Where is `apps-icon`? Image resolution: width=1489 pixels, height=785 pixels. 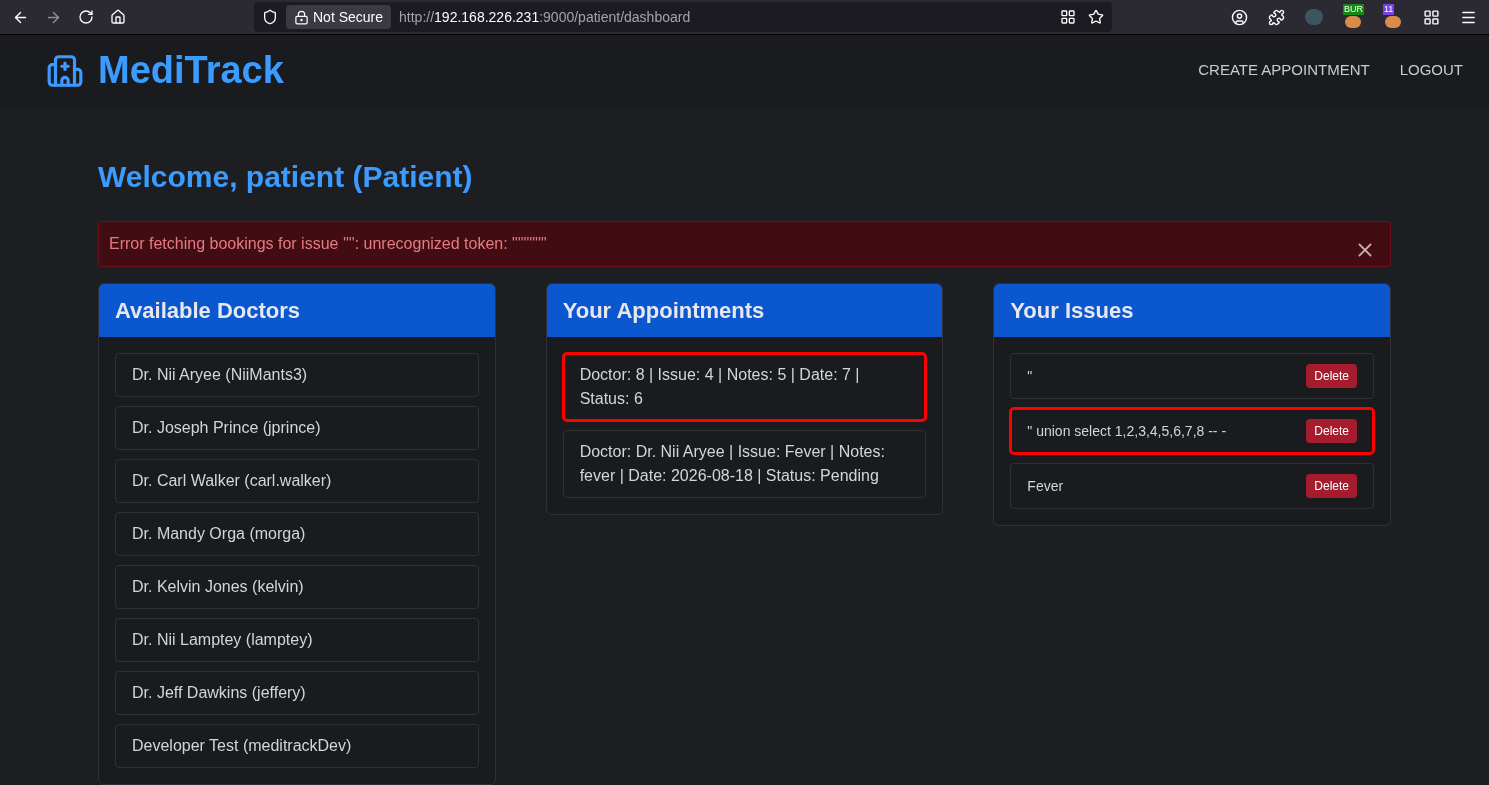
apps-icon is located at coordinates (1431, 17).